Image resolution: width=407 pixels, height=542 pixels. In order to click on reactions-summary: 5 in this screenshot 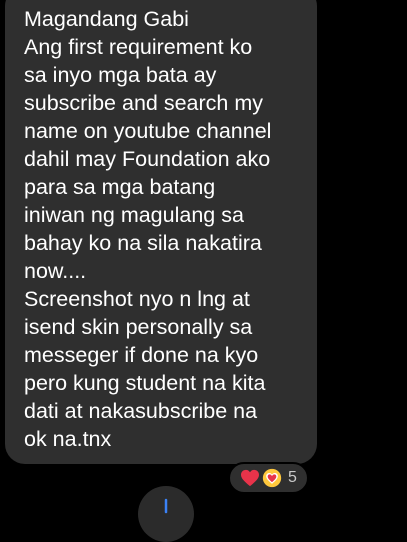, I will do `click(268, 478)`.